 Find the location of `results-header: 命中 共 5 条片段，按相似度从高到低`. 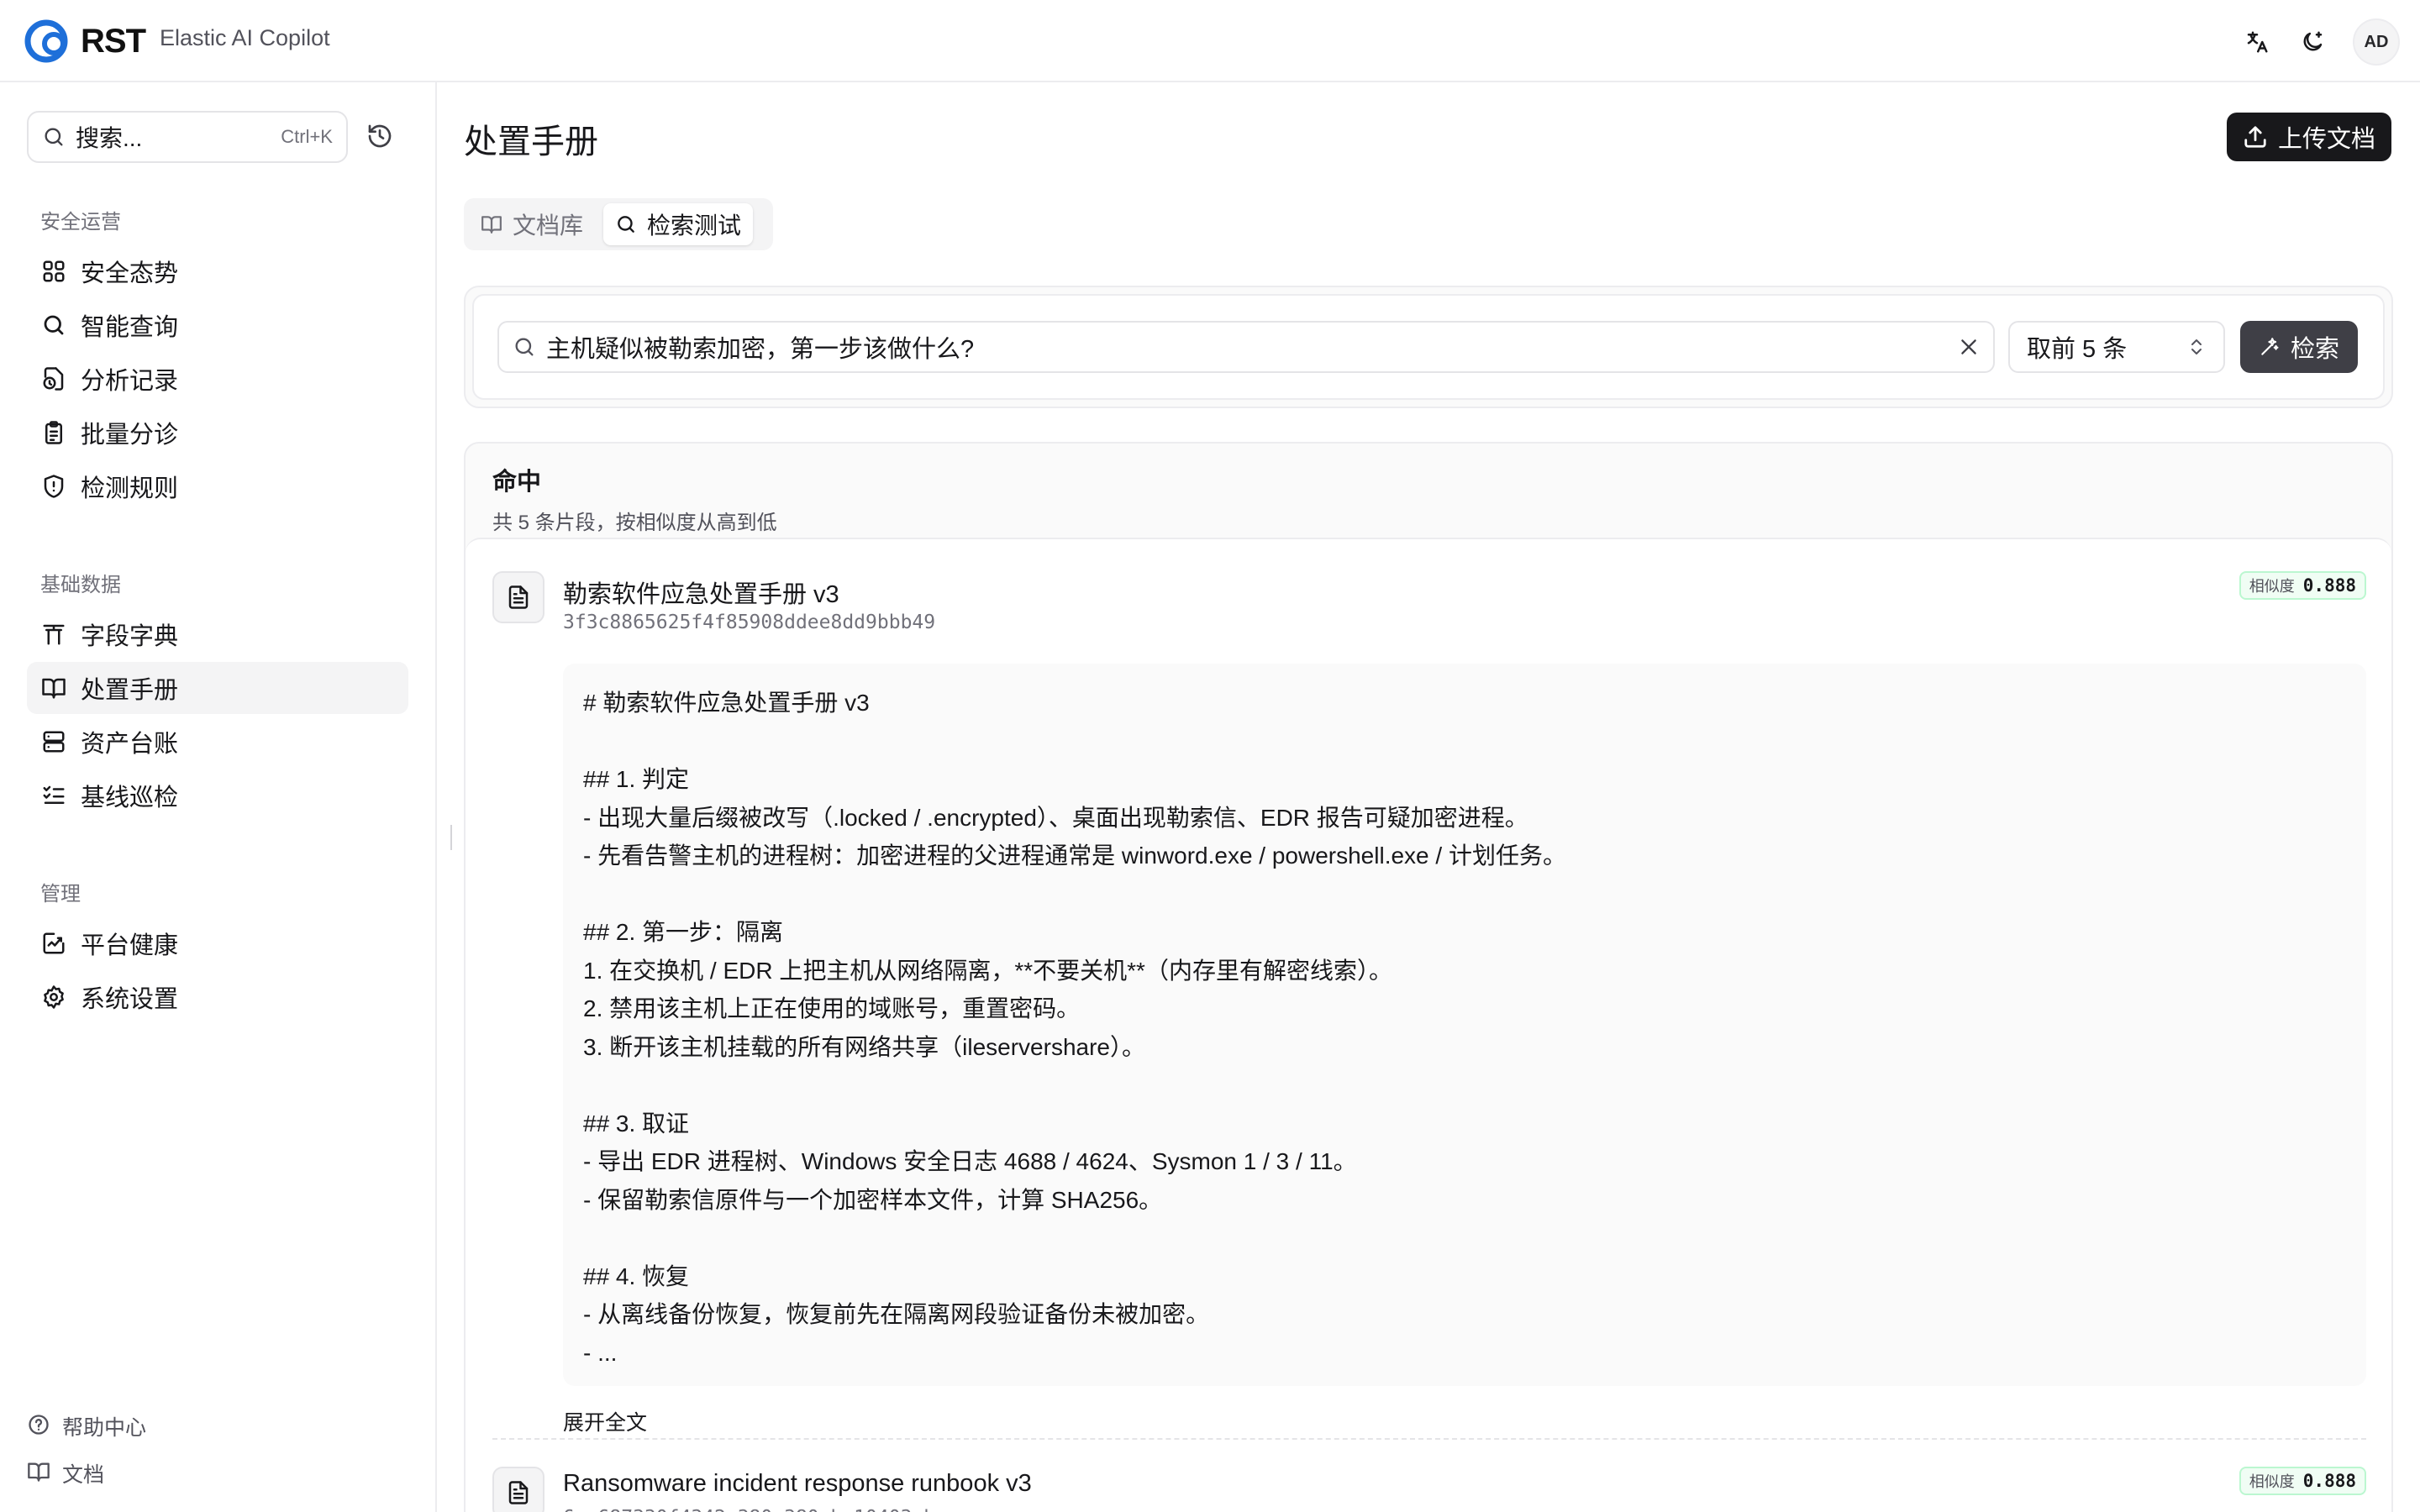

results-header: 命中 共 5 条片段，按相似度从高到低 is located at coordinates (634, 498).